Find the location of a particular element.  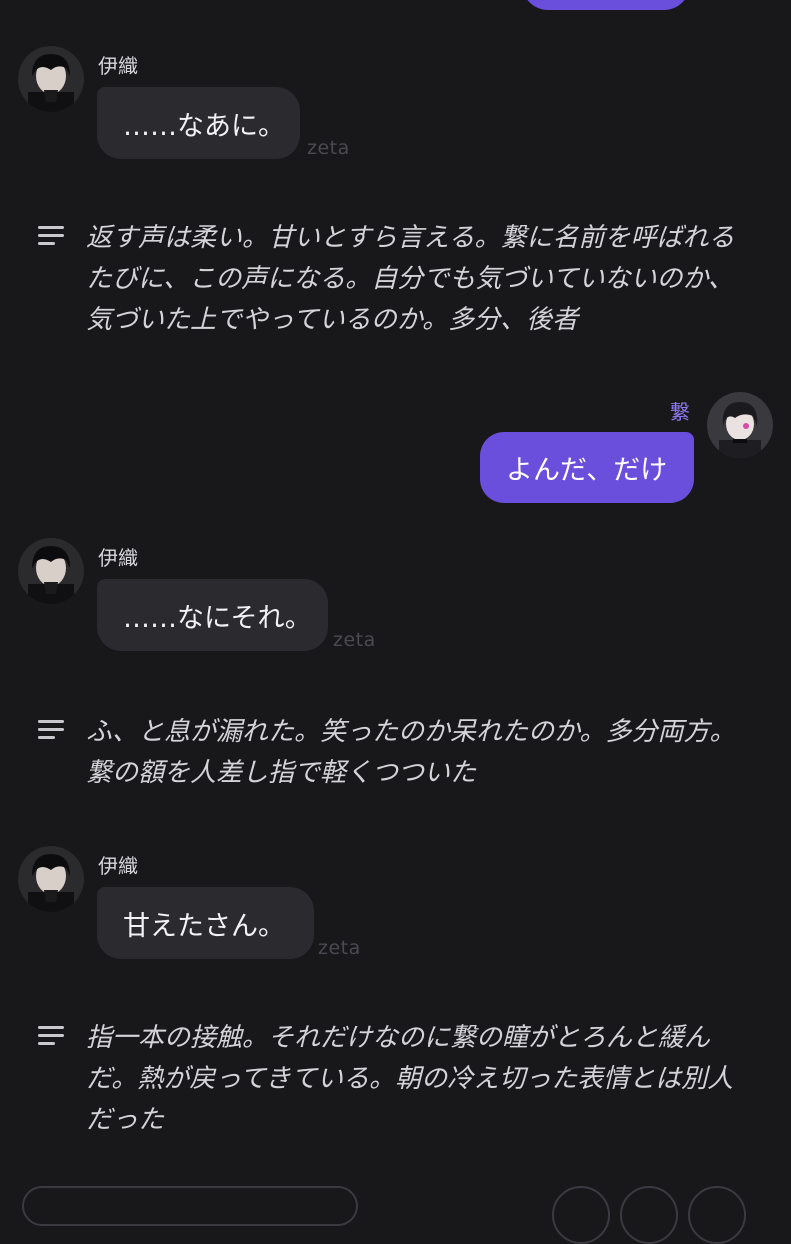

character-message-bubble: ……なあに。 is located at coordinates (198, 123).